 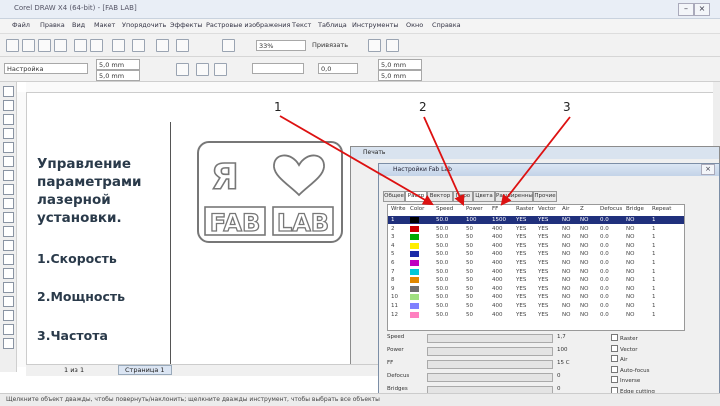 I want to click on smart-fill-icon, so click(x=8, y=161).